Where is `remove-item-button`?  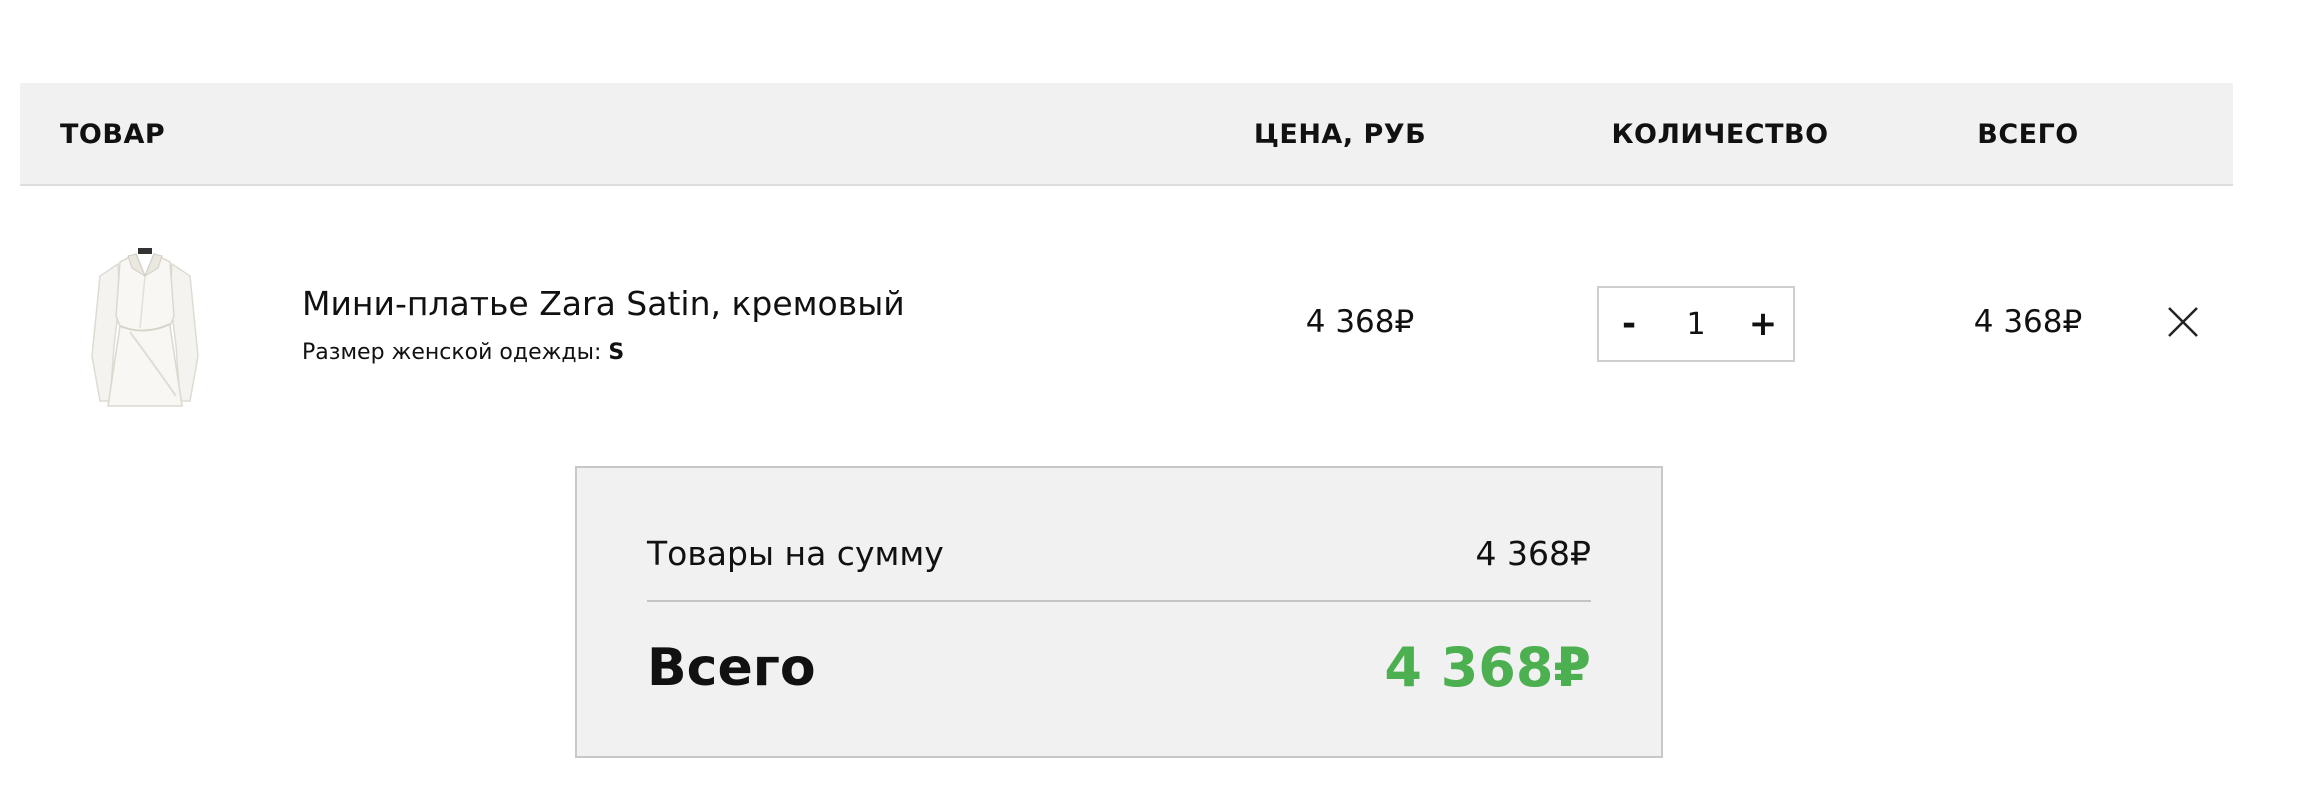
remove-item-button is located at coordinates (2183, 322).